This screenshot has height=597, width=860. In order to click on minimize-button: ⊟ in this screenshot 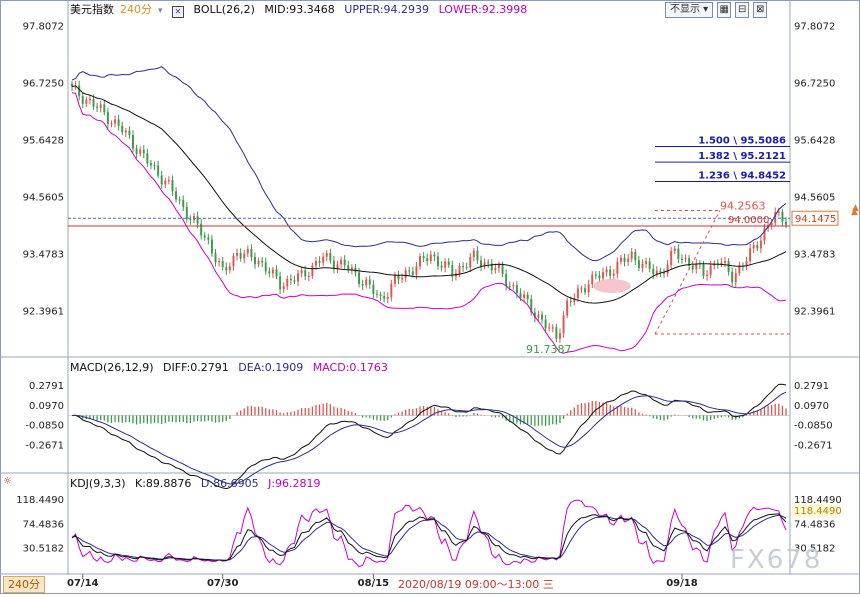, I will do `click(742, 10)`.